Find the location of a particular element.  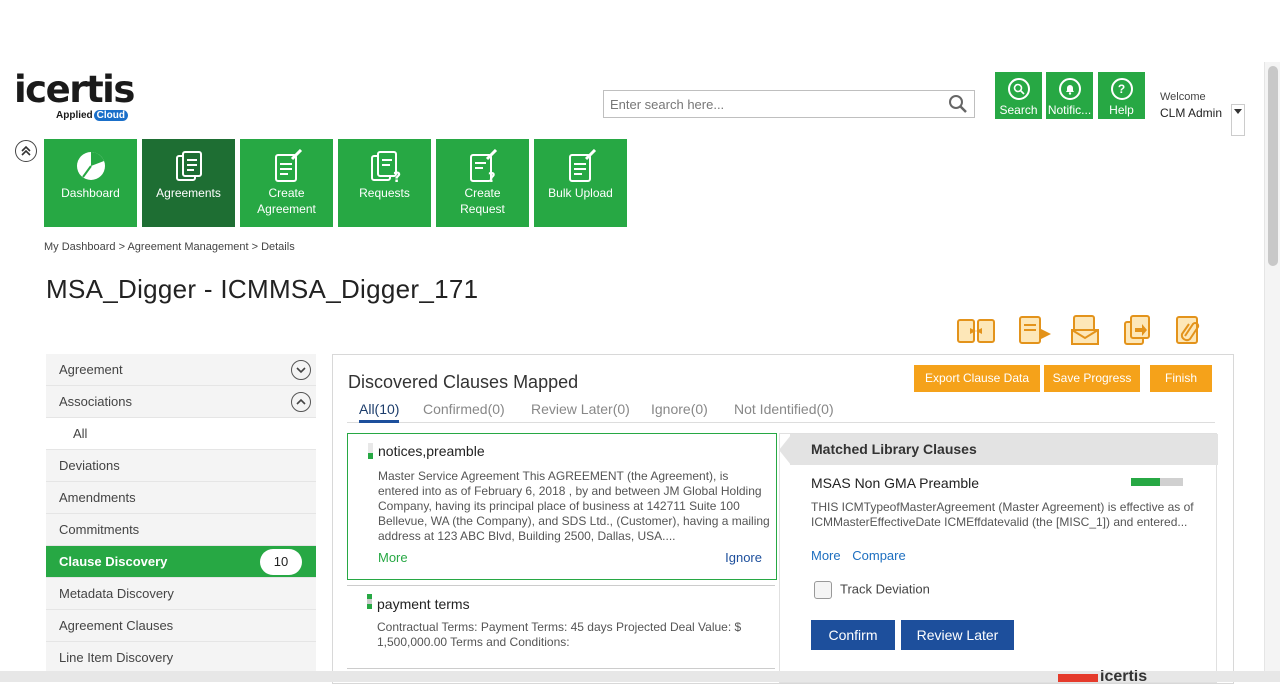

nav-amendments: Amendments is located at coordinates (181, 498).